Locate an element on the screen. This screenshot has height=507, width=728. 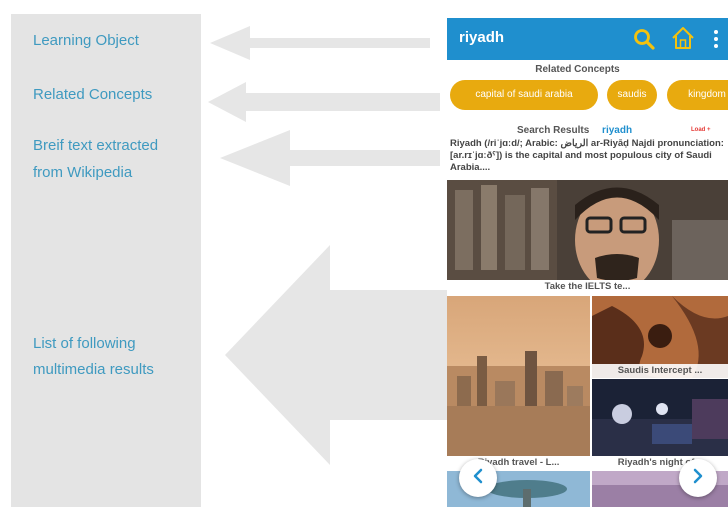
search-icon is located at coordinates (644, 41).